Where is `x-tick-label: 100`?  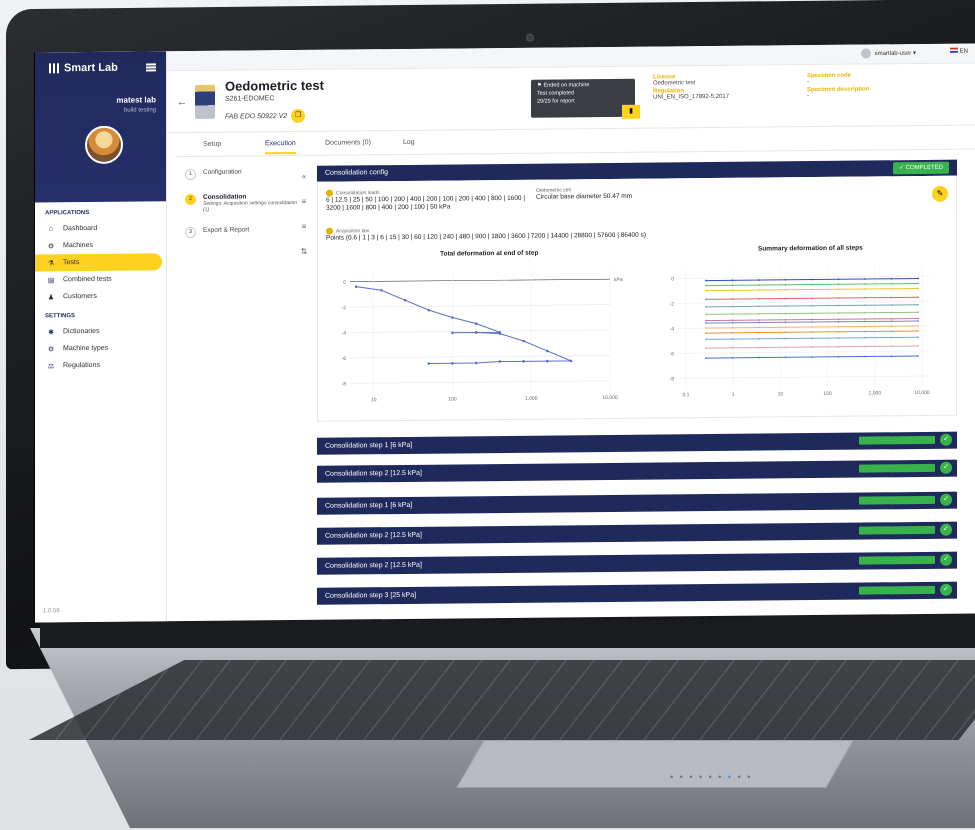 x-tick-label: 100 is located at coordinates (452, 399).